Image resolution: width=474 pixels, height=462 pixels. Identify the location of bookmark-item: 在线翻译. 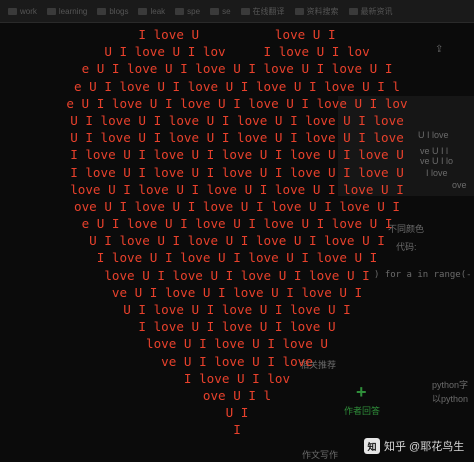
(262, 11).